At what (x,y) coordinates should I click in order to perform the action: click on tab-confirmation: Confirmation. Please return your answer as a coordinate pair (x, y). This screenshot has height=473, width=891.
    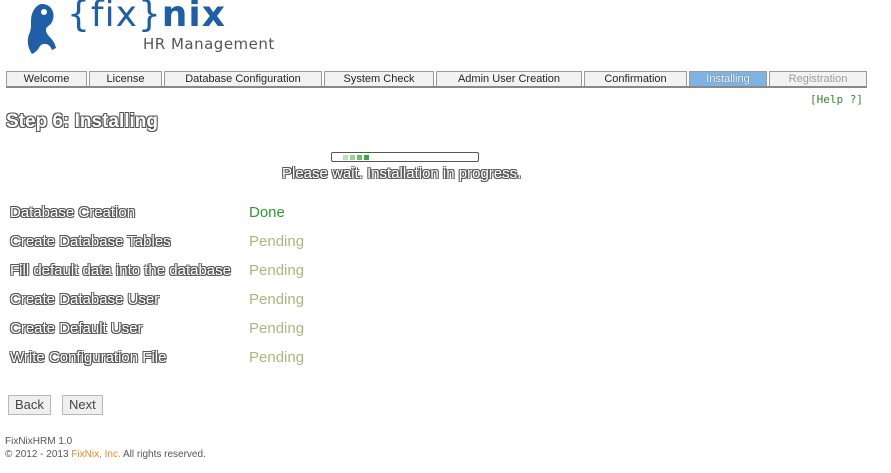
    Looking at the image, I should click on (635, 78).